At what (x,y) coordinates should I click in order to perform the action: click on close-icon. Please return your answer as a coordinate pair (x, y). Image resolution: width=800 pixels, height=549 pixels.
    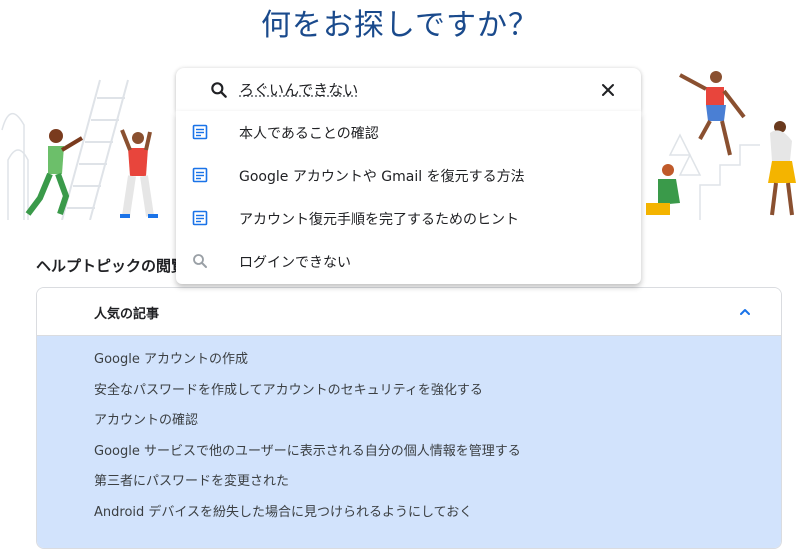
    Looking at the image, I should click on (608, 90).